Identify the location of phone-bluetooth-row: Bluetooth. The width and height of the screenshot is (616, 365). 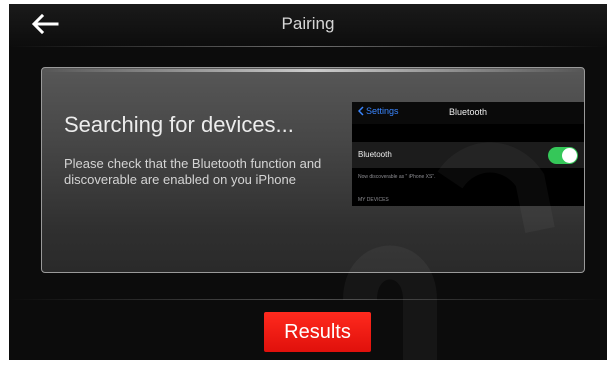
(468, 155).